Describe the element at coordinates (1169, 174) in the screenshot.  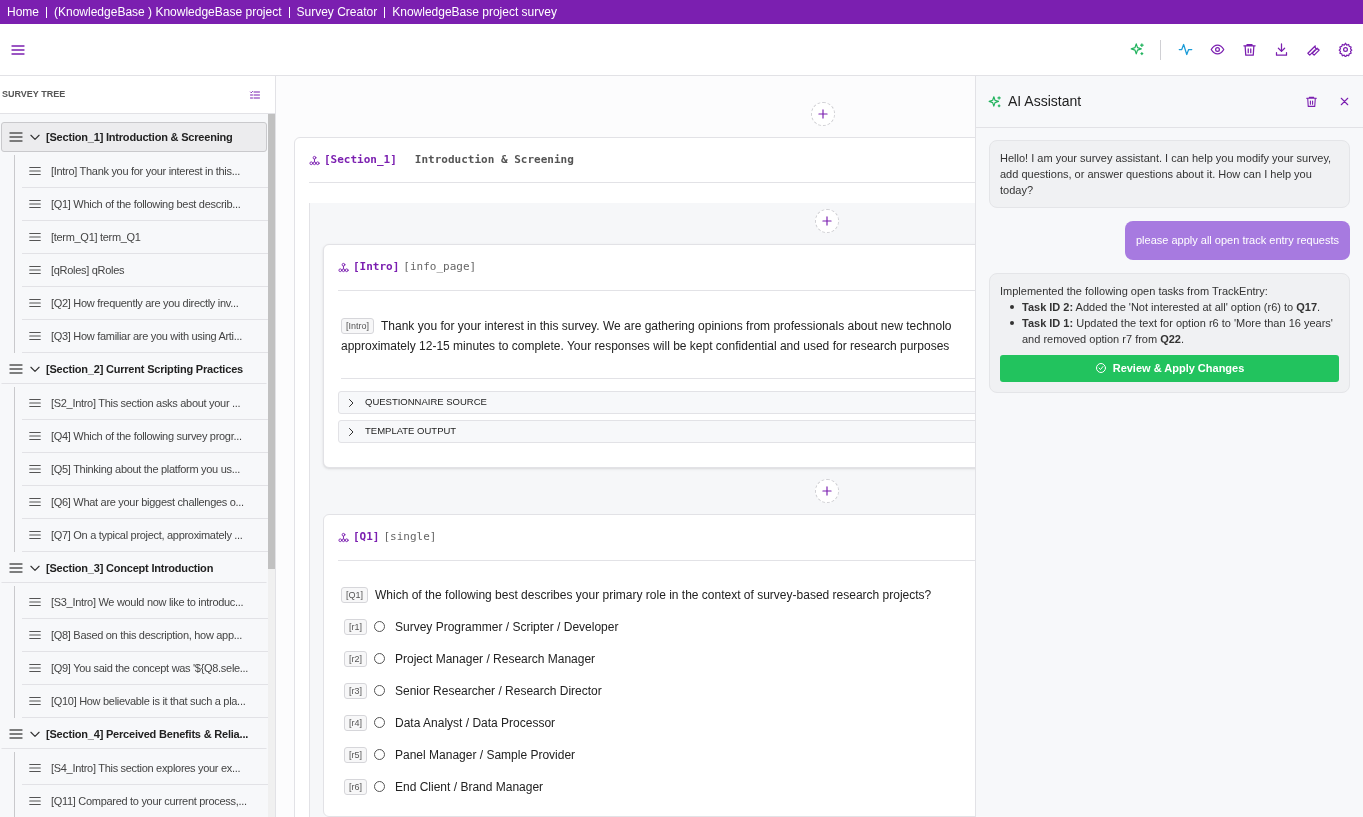
I see `assistant-message: Hello! I am your survey assistant. I can help you modify your survey, add questions, or answer questions about it. How can I help you today?` at that location.